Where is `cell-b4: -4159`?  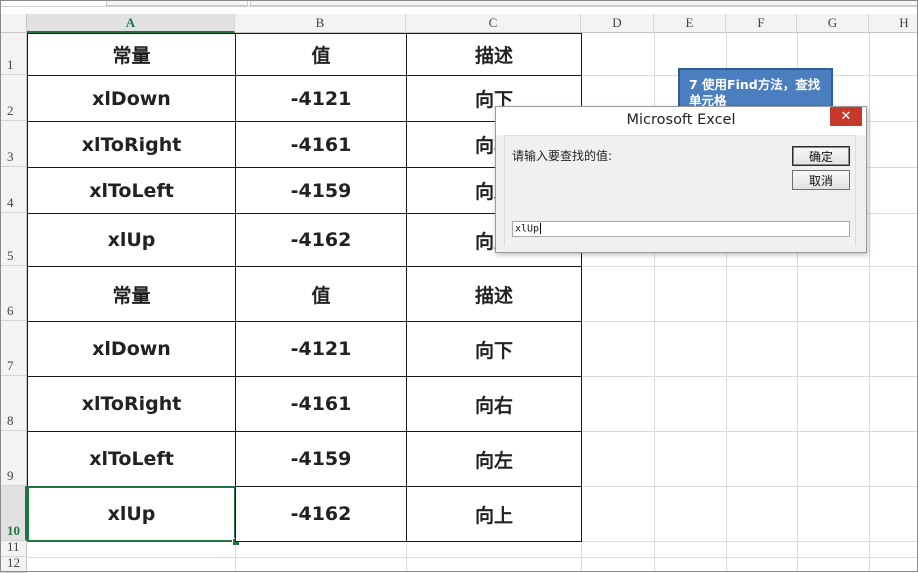
cell-b4: -4159 is located at coordinates (321, 190).